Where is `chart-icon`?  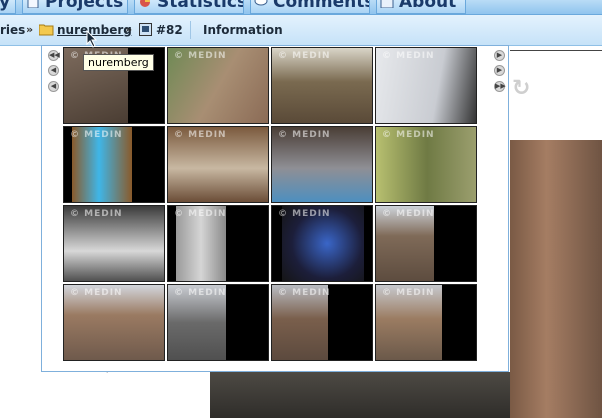 chart-icon is located at coordinates (145, 3).